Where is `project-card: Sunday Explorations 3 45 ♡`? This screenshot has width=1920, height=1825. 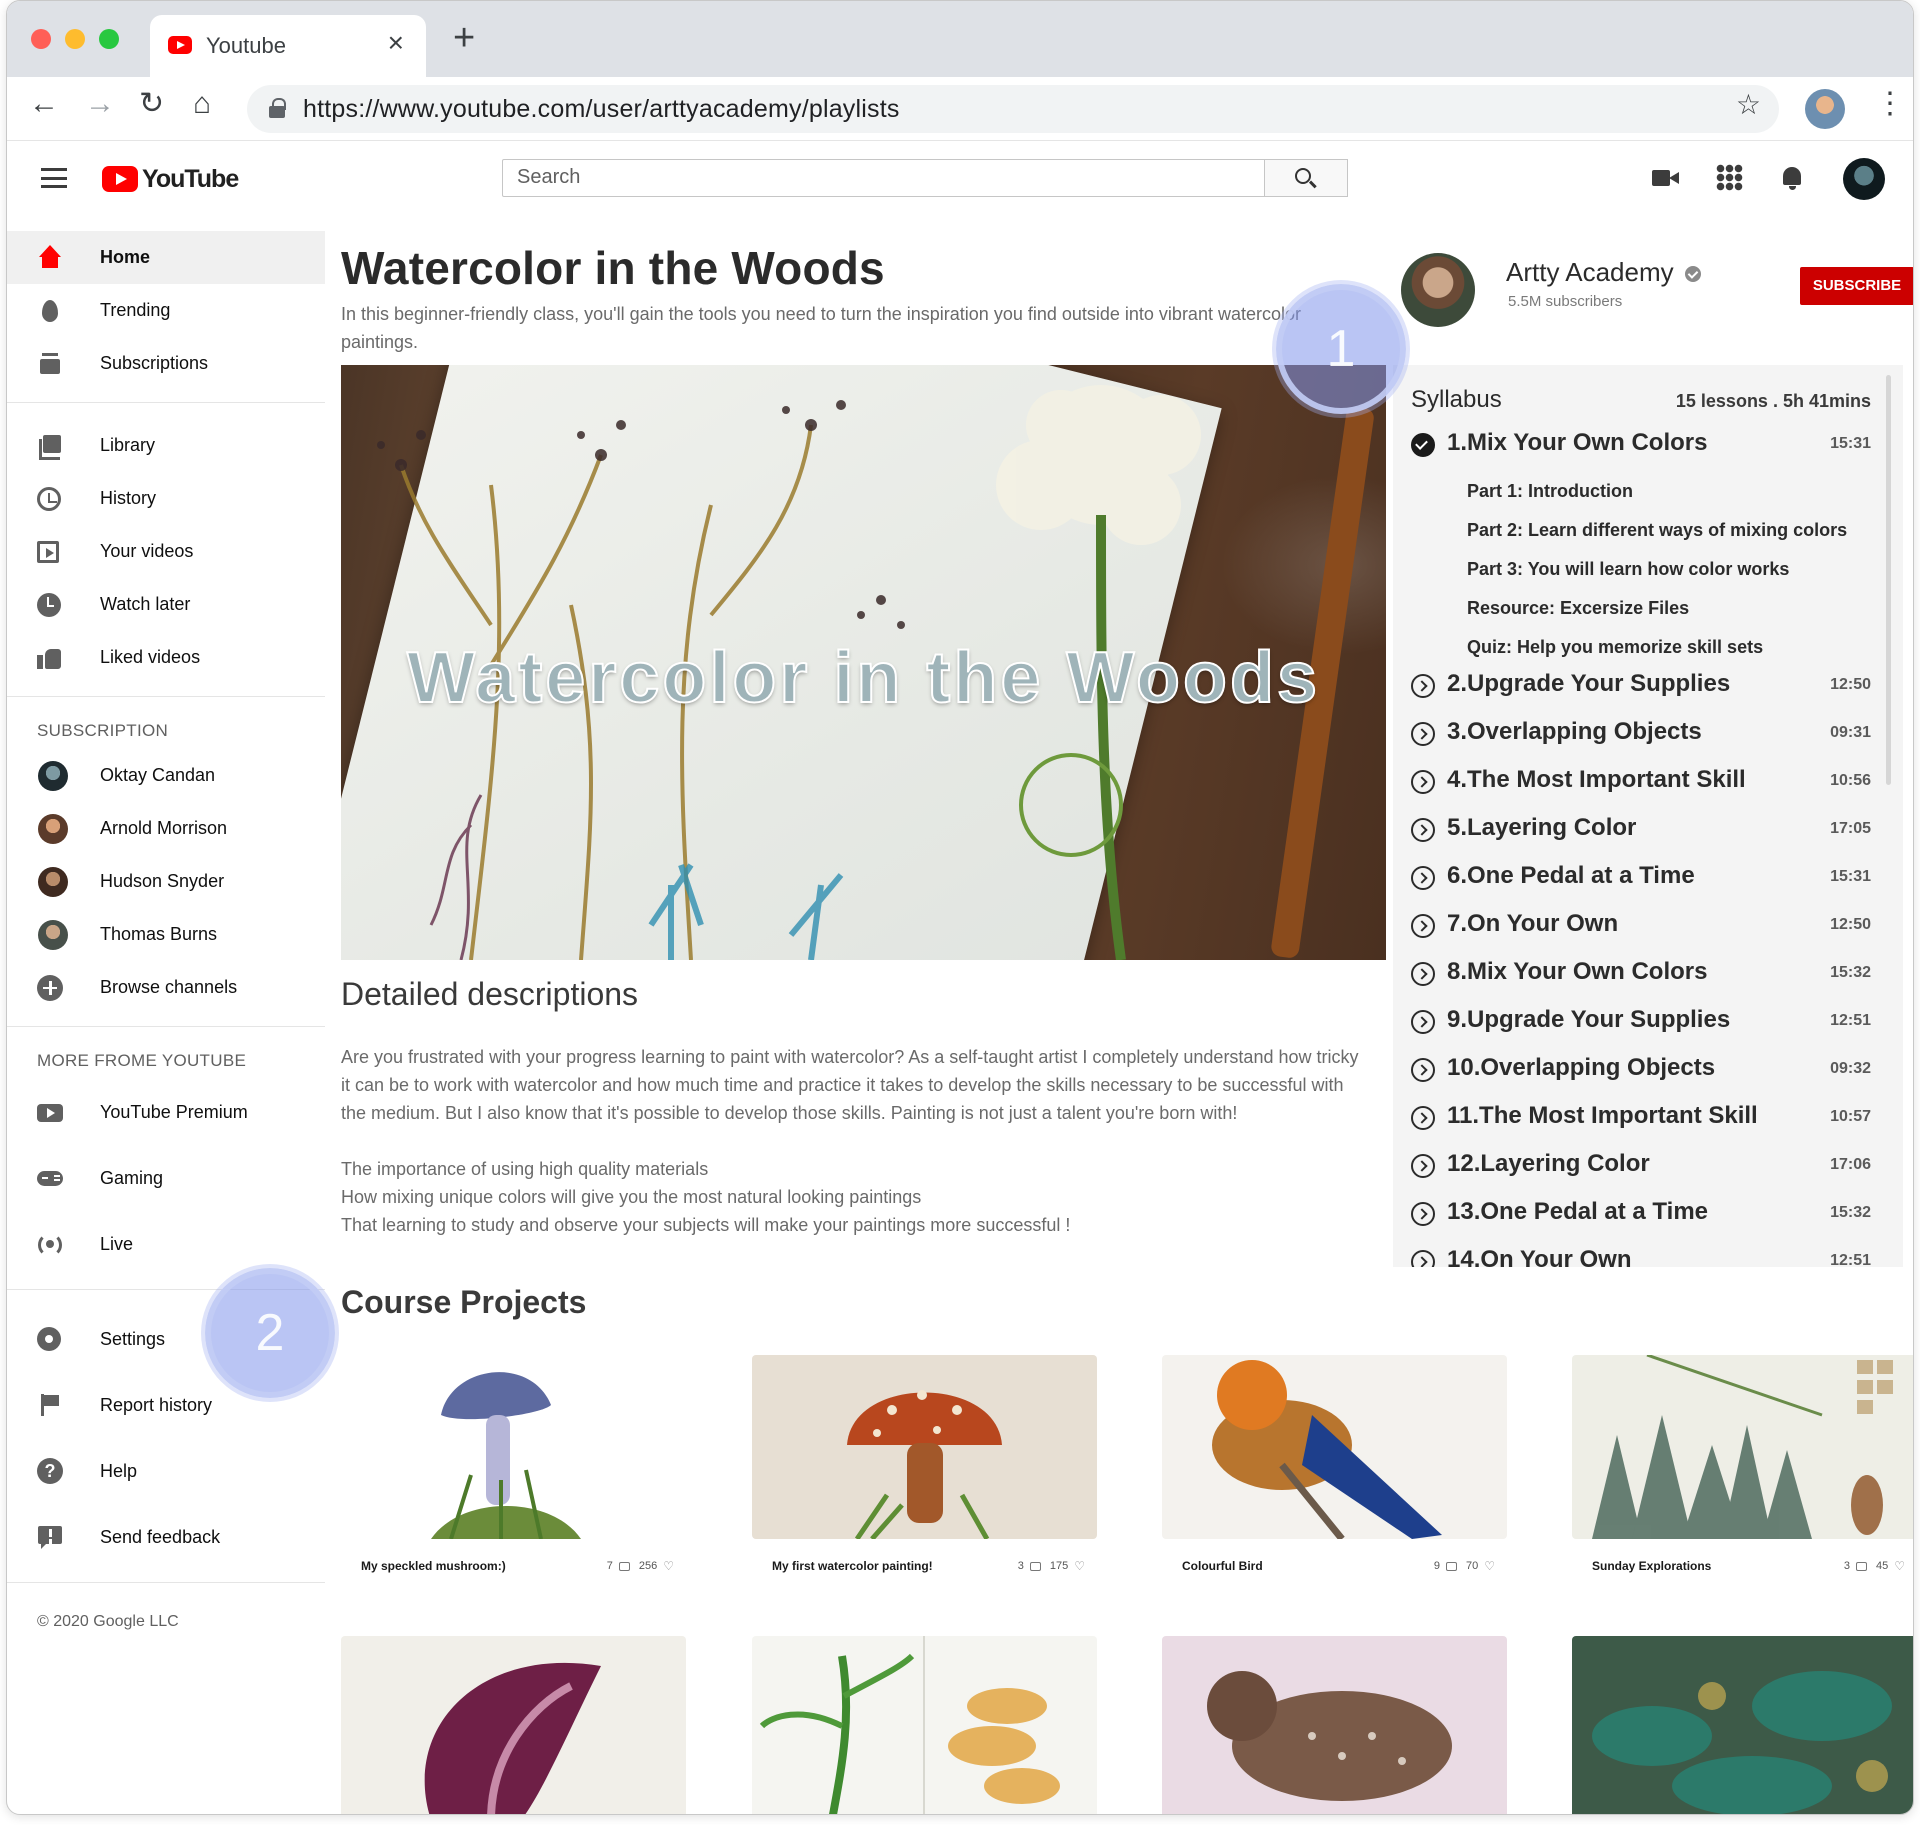
project-card: Sunday Explorations 3 45 ♡ is located at coordinates (1742, 1469).